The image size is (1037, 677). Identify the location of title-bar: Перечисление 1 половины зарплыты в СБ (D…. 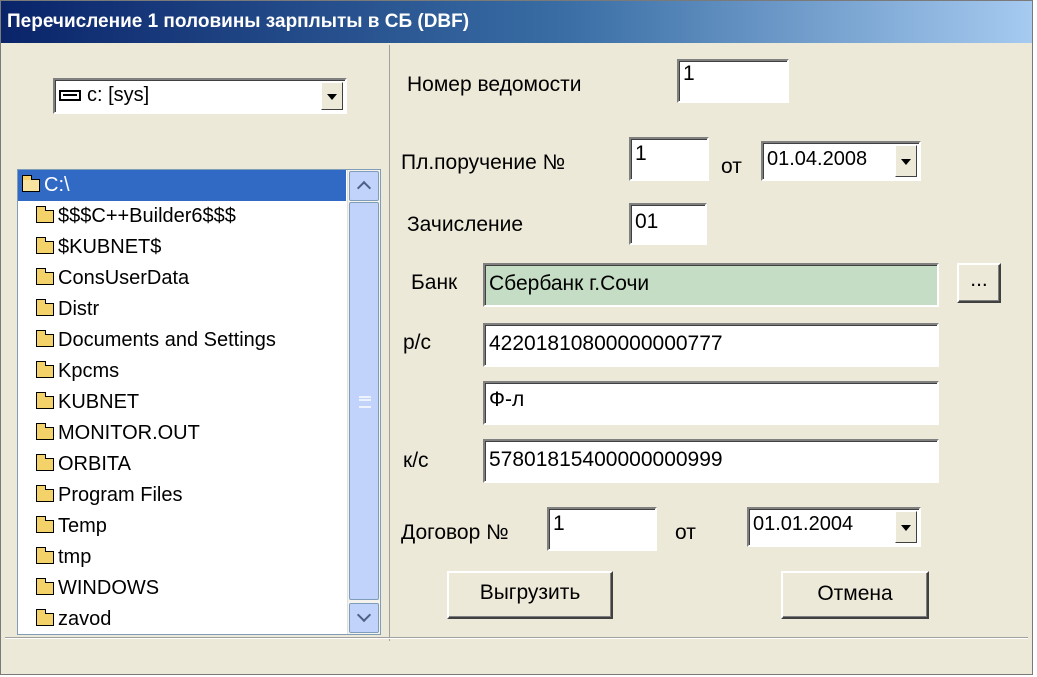
(516, 22).